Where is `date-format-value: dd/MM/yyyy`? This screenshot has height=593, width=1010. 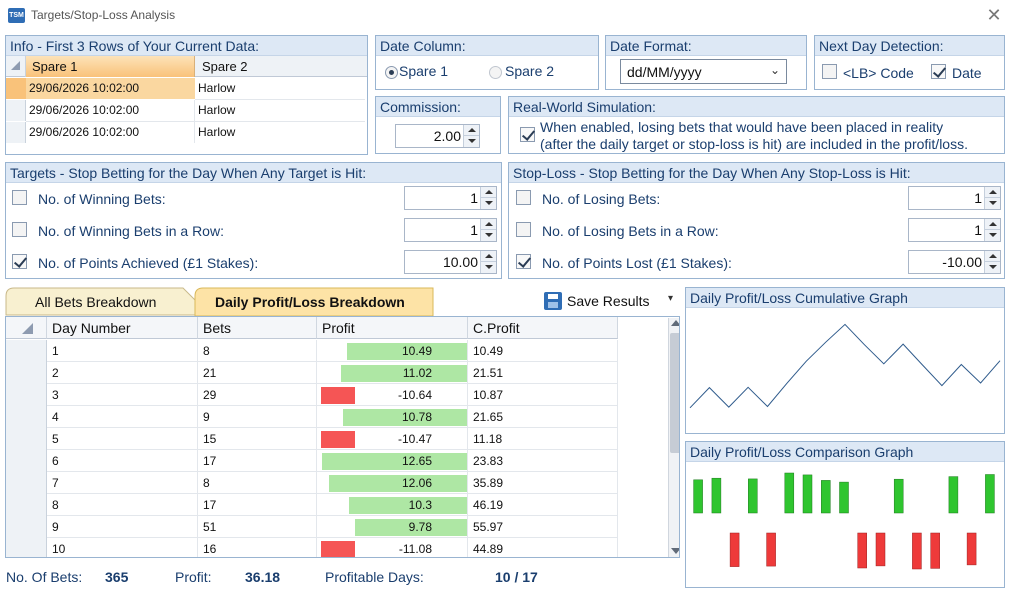
date-format-value: dd/MM/yyyy is located at coordinates (664, 72).